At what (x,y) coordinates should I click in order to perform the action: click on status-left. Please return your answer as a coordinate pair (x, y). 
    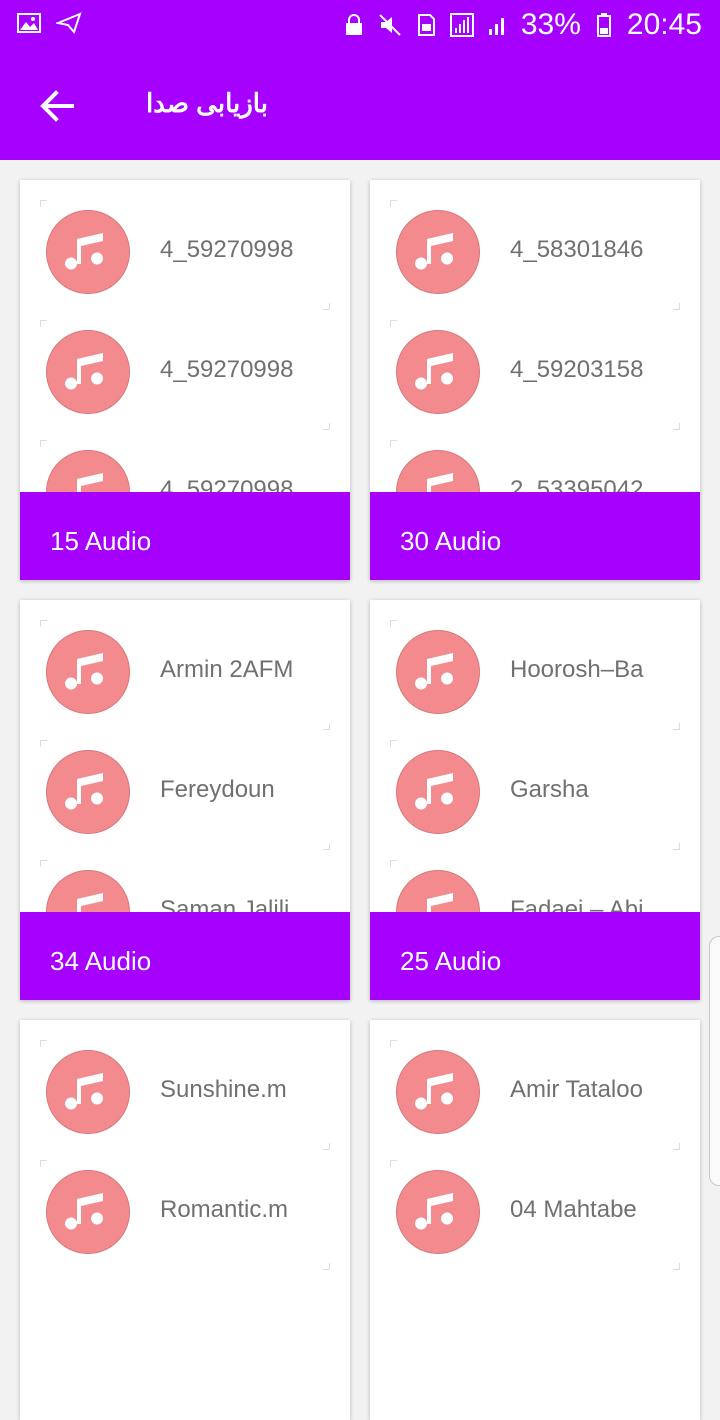
    Looking at the image, I should click on (49, 23).